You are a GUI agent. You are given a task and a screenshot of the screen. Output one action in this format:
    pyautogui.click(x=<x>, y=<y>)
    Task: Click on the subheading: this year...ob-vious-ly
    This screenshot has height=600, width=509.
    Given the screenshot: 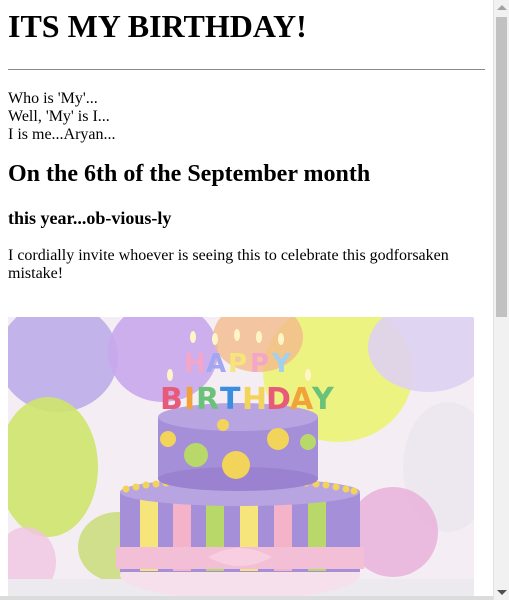 What is the action you would take?
    pyautogui.click(x=90, y=218)
    